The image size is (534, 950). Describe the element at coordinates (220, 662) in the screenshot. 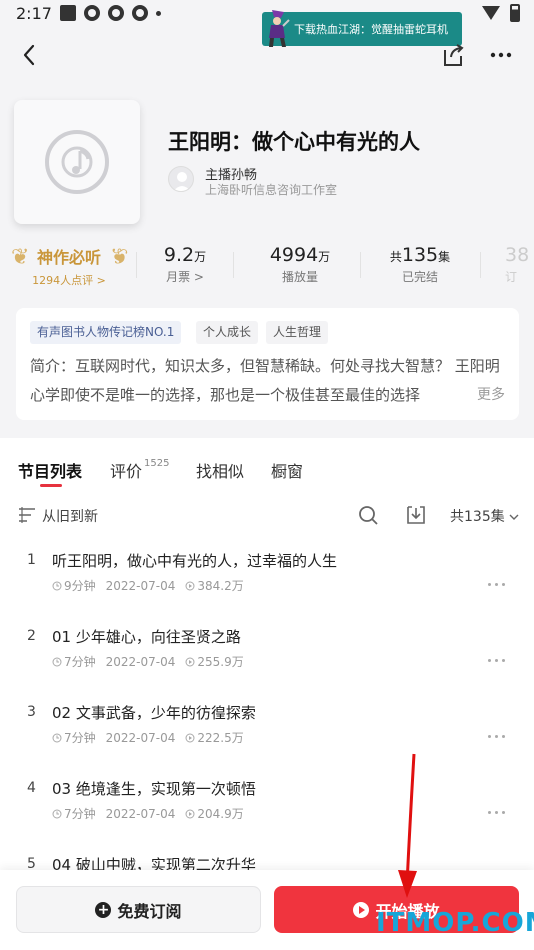

I see `episode-plays: 255.9万` at that location.